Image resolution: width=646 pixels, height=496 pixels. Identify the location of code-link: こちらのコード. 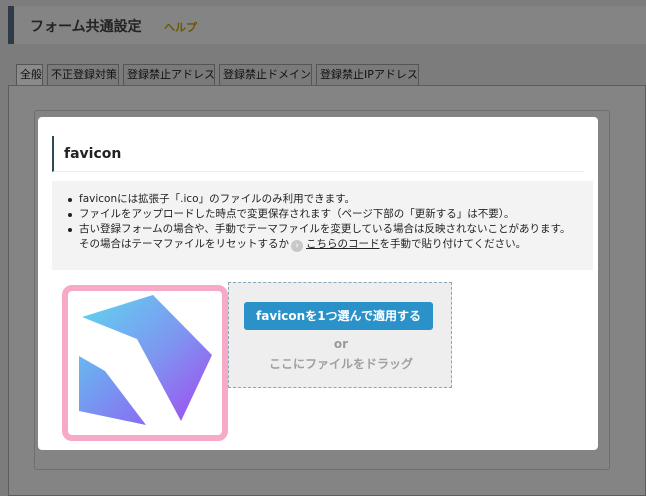
(343, 244).